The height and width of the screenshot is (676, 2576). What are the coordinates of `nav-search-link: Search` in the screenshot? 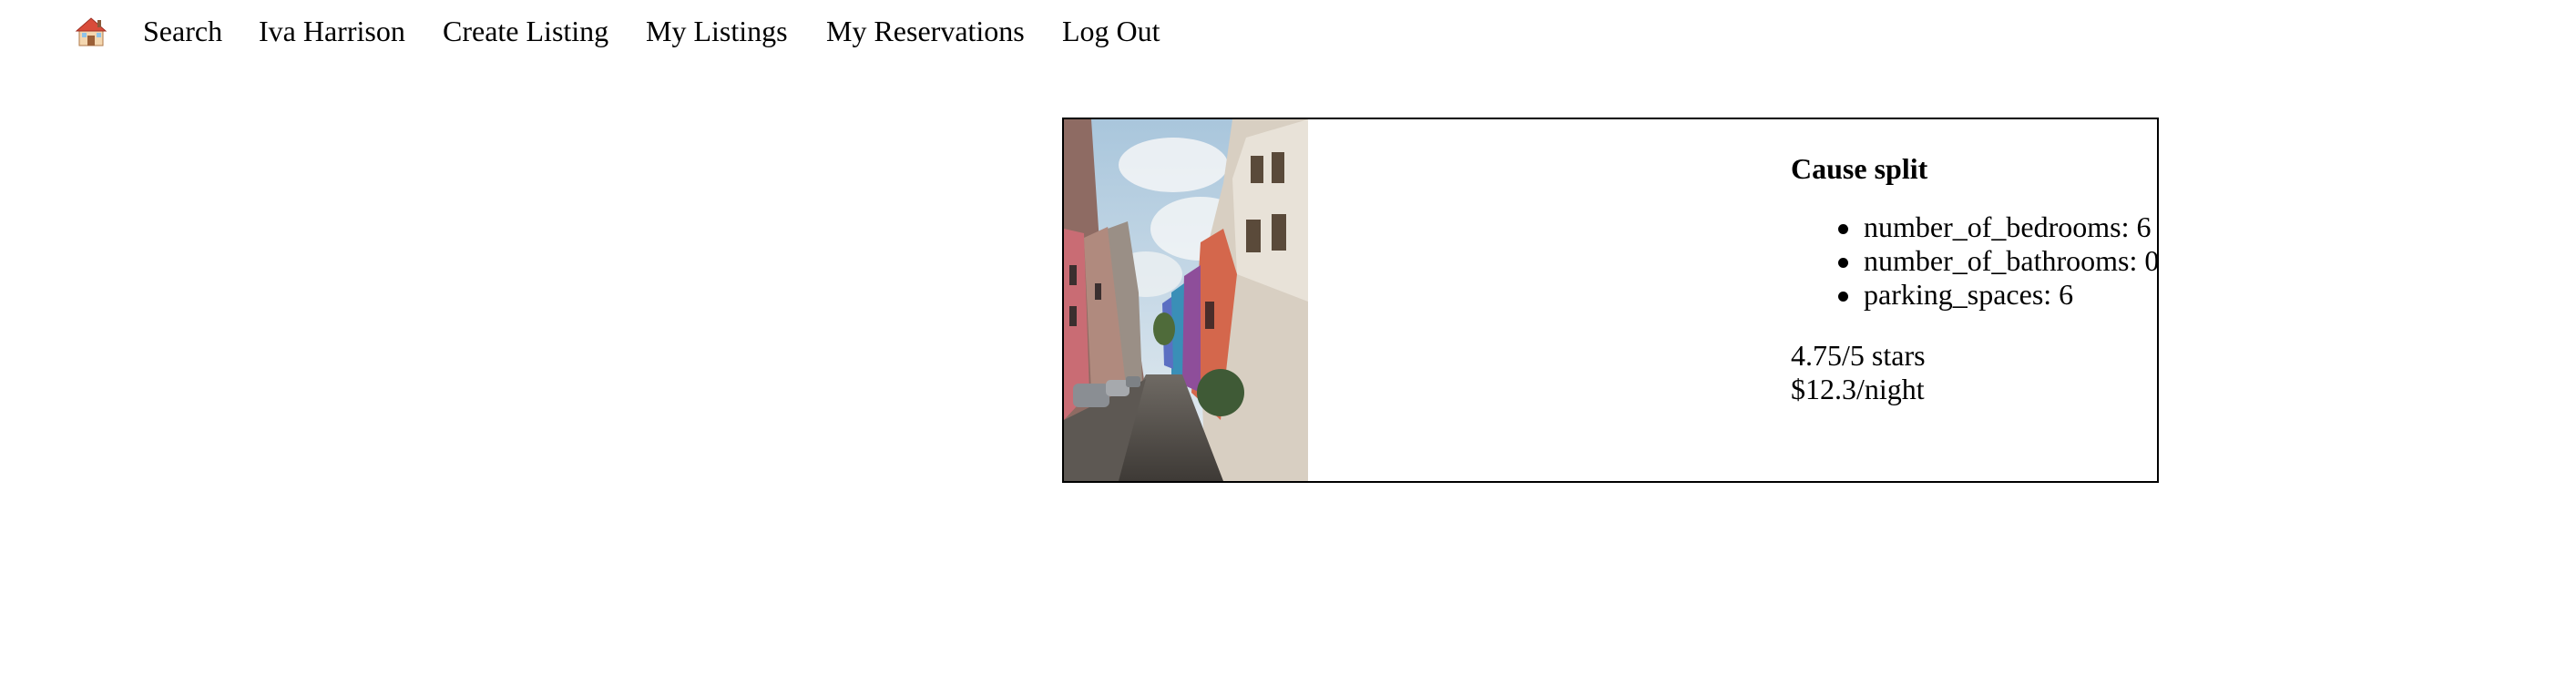 It's located at (182, 31).